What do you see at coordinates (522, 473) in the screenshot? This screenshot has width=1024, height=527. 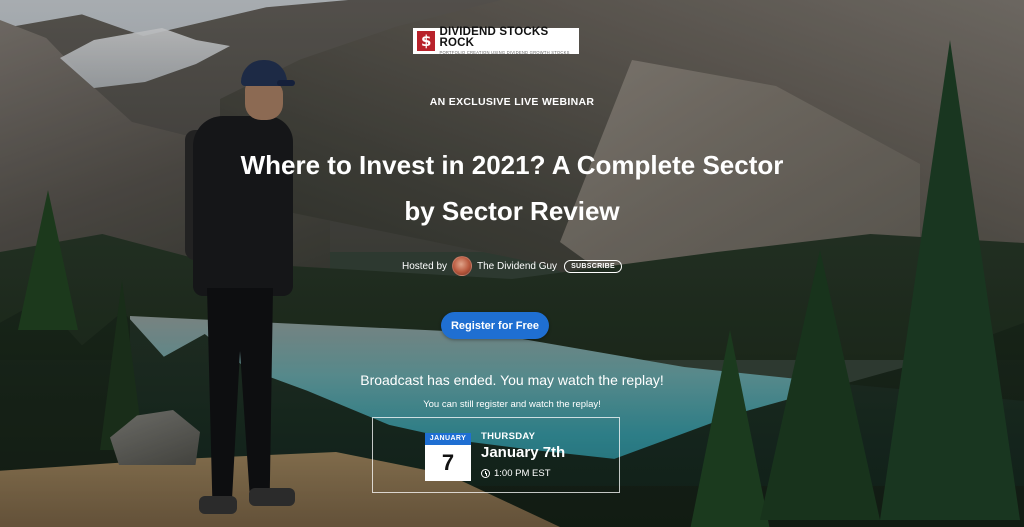 I see `event-time-text: 1:00 PM EST` at bounding box center [522, 473].